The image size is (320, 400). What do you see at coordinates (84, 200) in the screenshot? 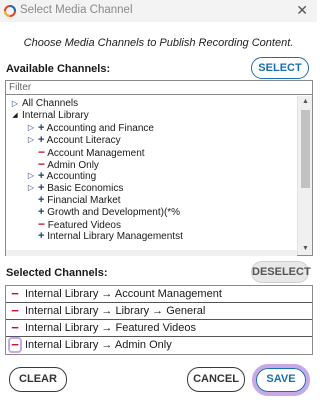
I see `channel-label: Financial Market` at bounding box center [84, 200].